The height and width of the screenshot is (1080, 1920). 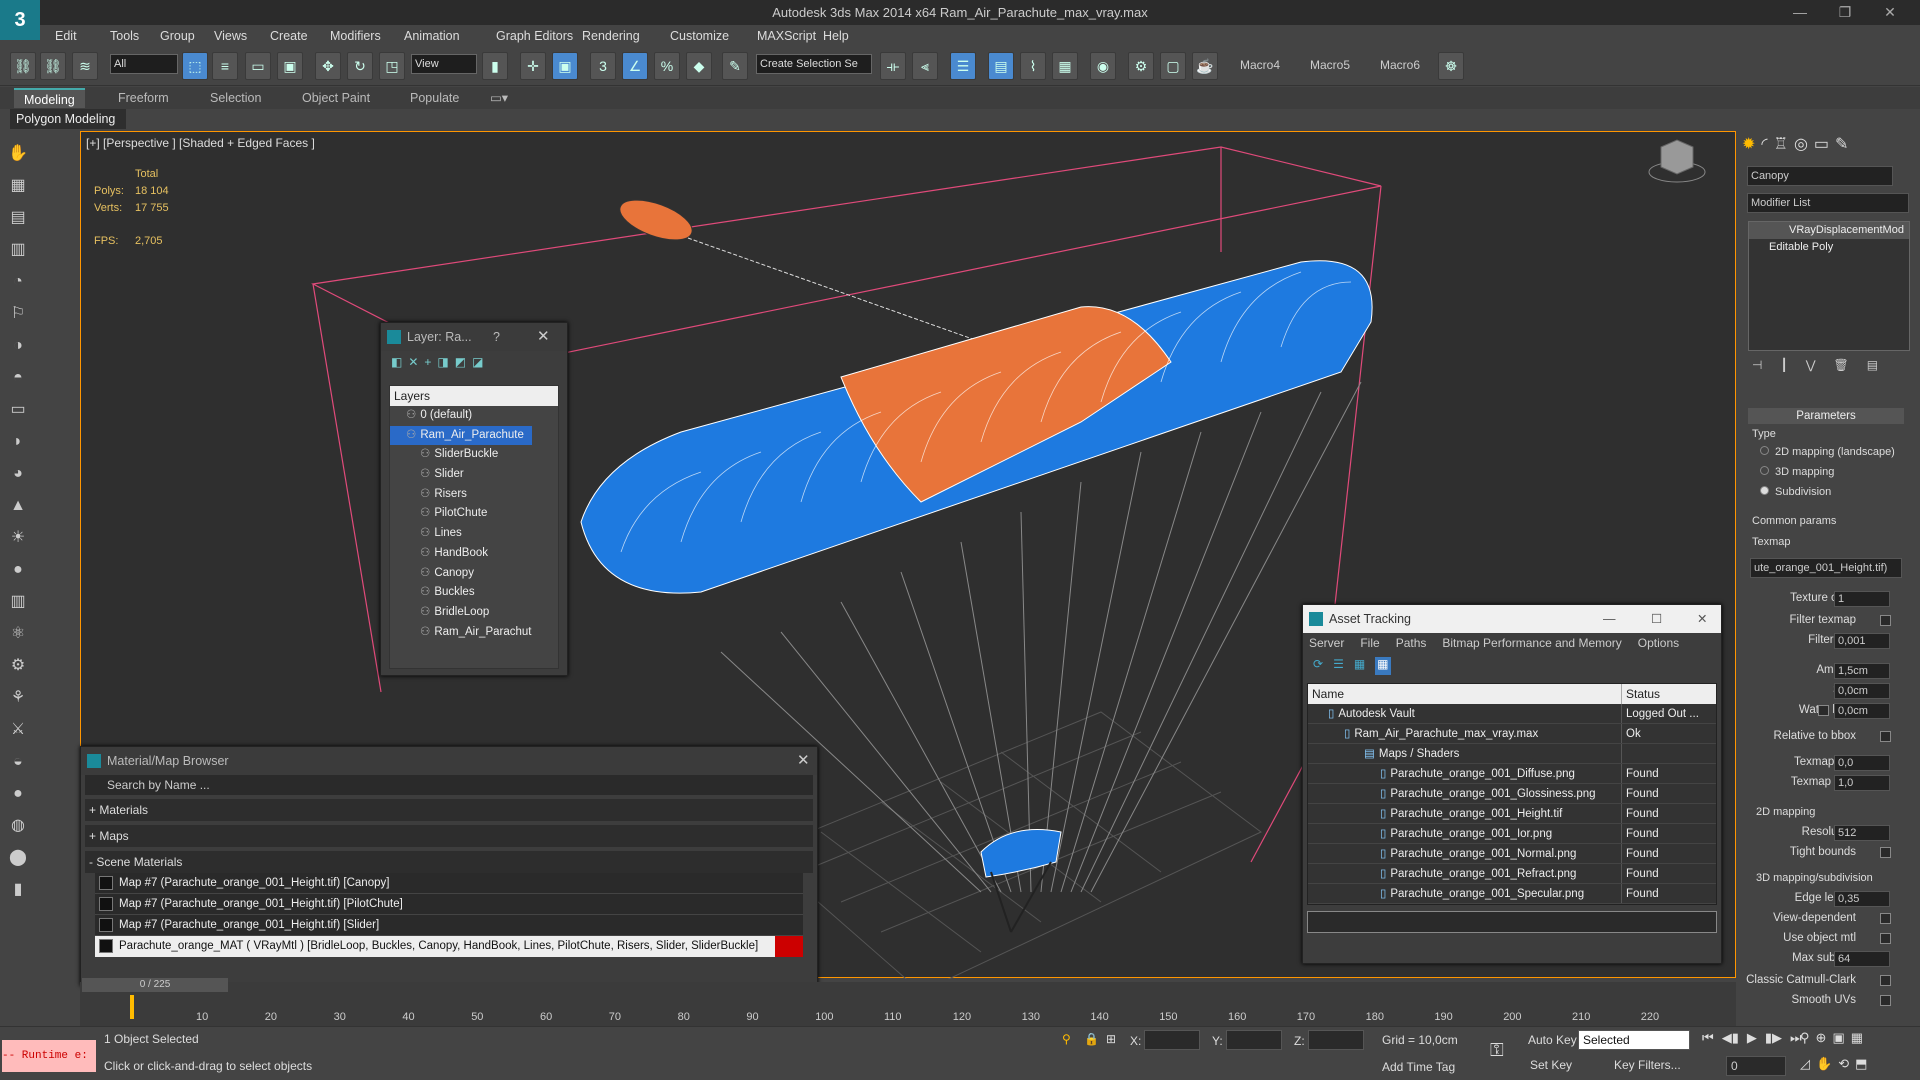 What do you see at coordinates (1811, 365) in the screenshot?
I see `make-unique-icon: ⋁` at bounding box center [1811, 365].